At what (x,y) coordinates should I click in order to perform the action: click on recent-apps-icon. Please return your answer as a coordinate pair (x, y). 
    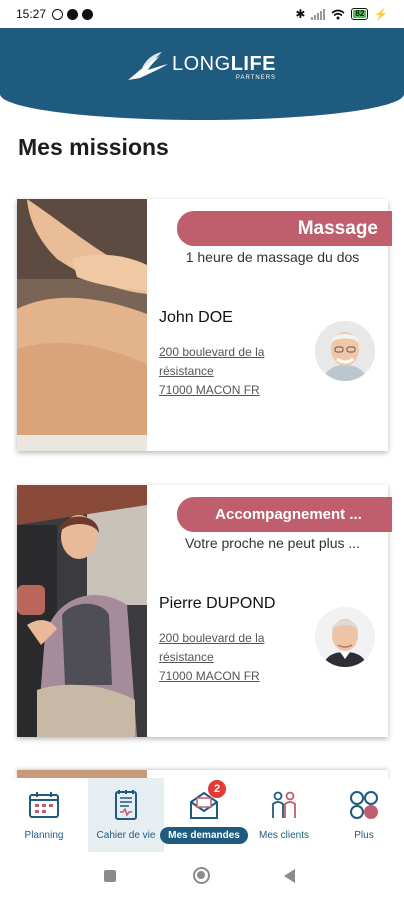
    Looking at the image, I should click on (110, 876).